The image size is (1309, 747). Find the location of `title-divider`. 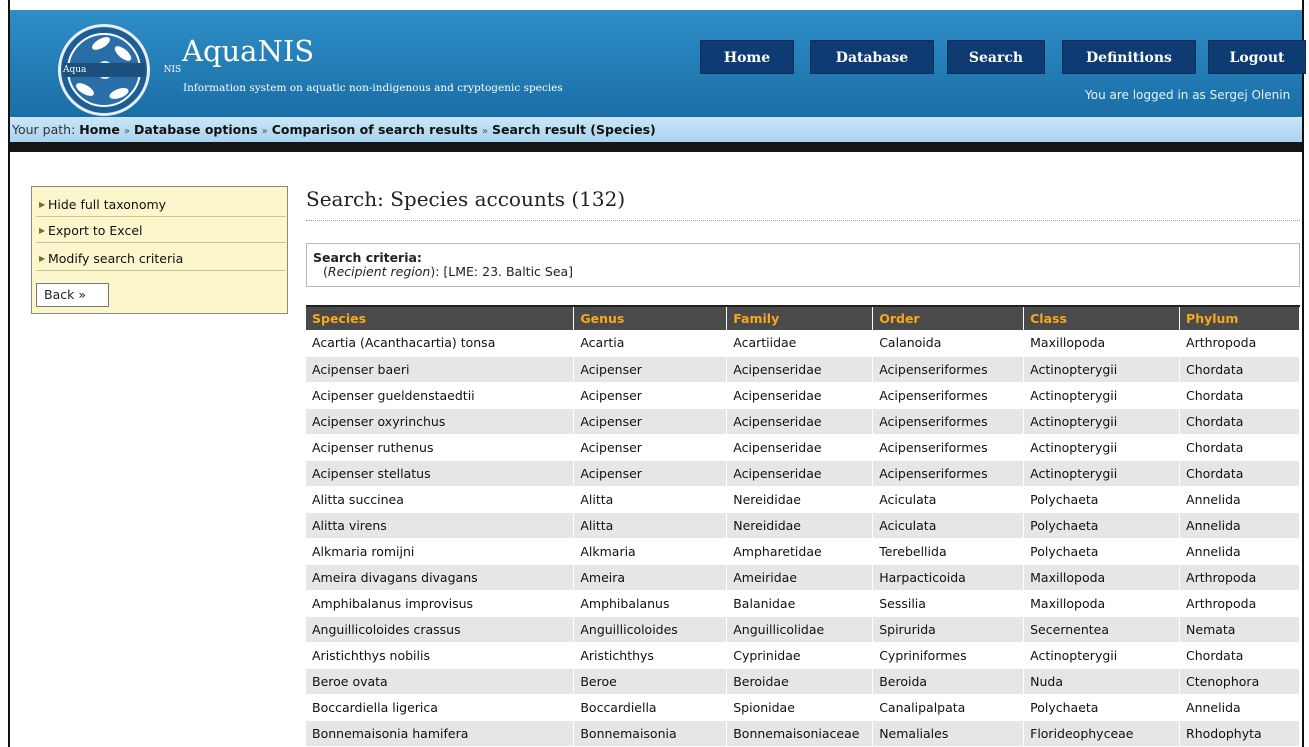

title-divider is located at coordinates (803, 220).